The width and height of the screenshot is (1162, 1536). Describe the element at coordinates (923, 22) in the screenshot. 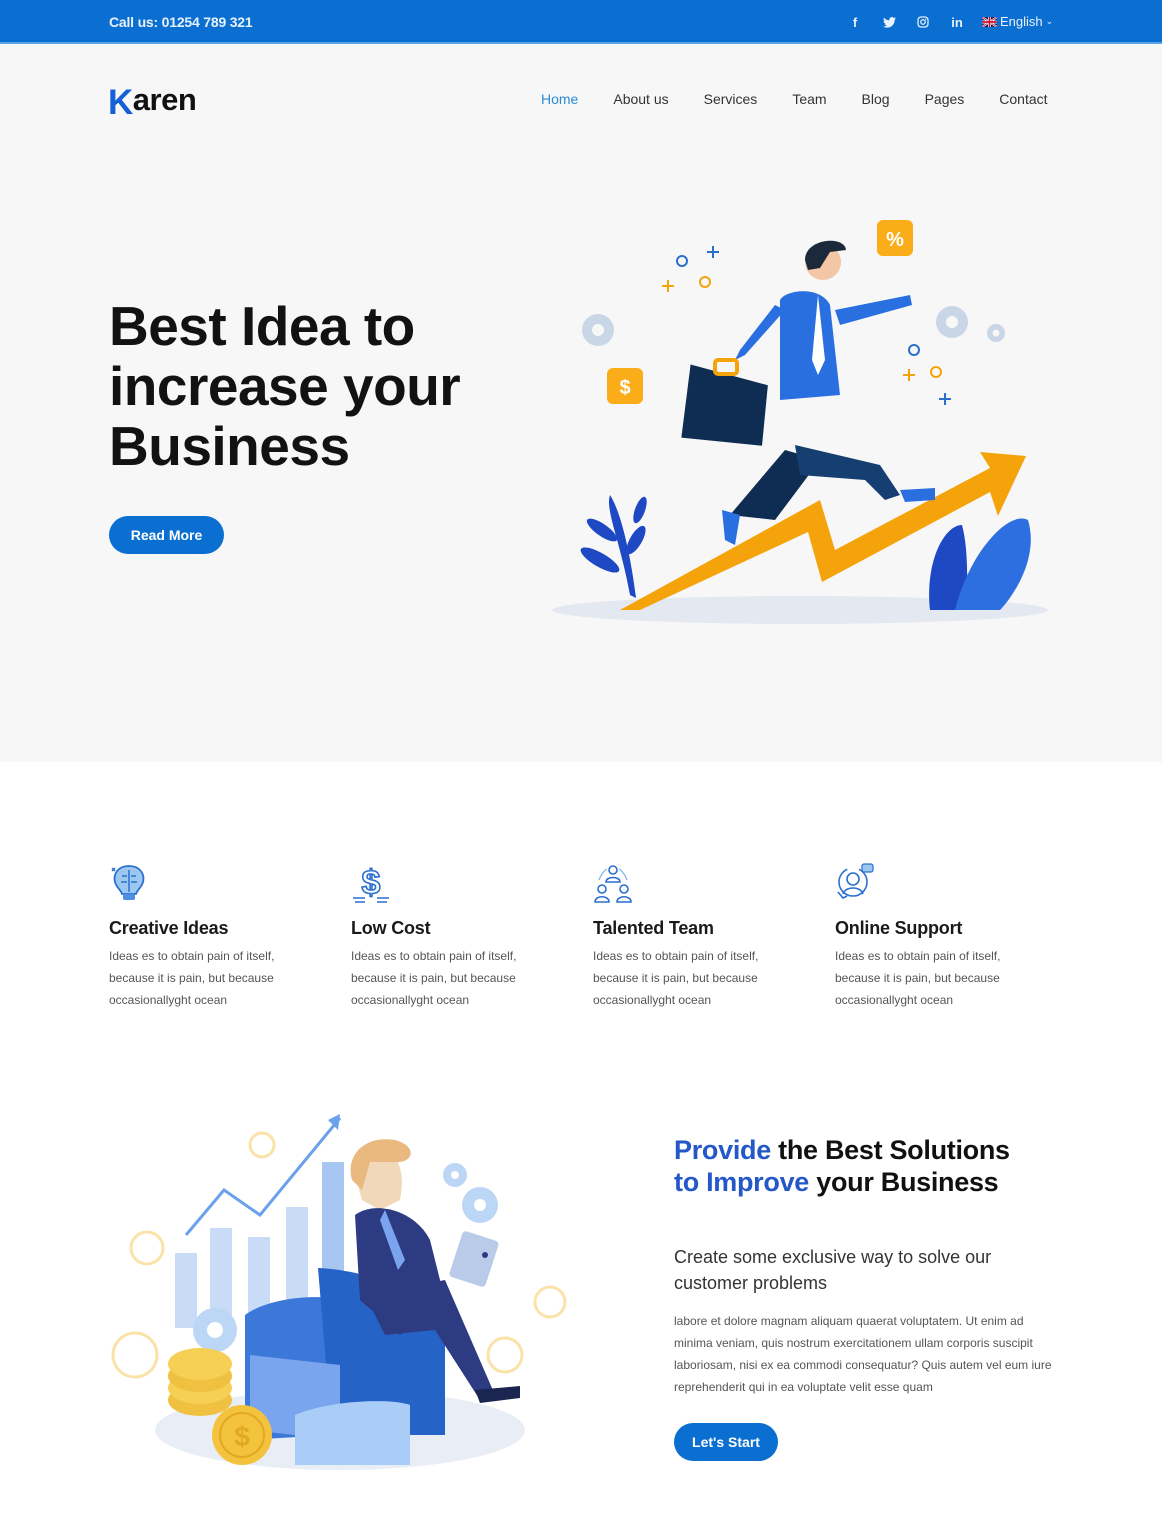

I see `instagram-icon` at that location.